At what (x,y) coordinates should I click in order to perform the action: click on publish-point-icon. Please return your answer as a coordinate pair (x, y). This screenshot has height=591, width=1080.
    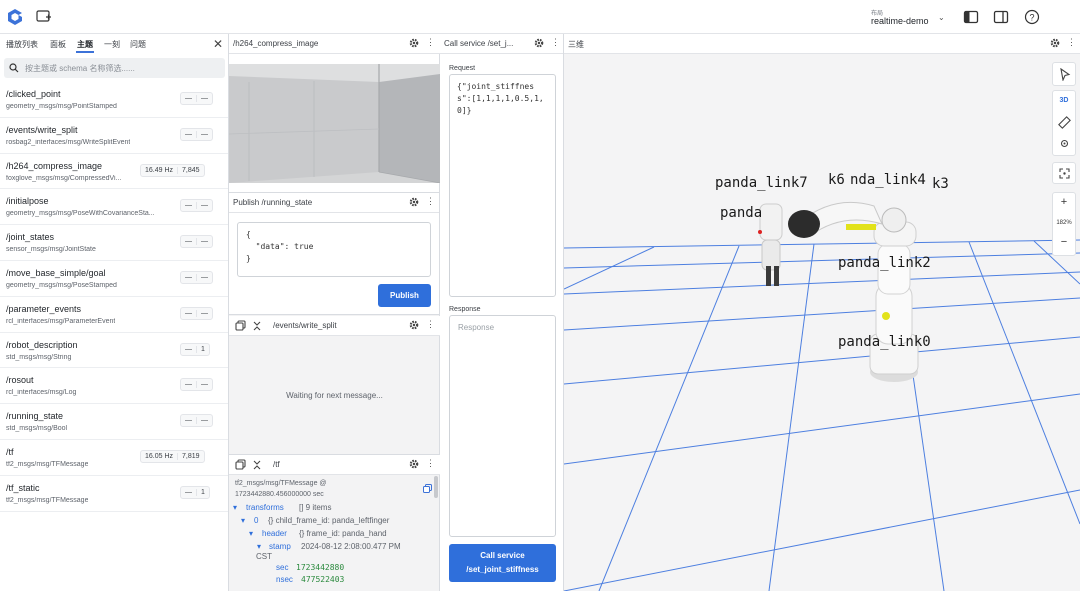
    Looking at the image, I should click on (1064, 143).